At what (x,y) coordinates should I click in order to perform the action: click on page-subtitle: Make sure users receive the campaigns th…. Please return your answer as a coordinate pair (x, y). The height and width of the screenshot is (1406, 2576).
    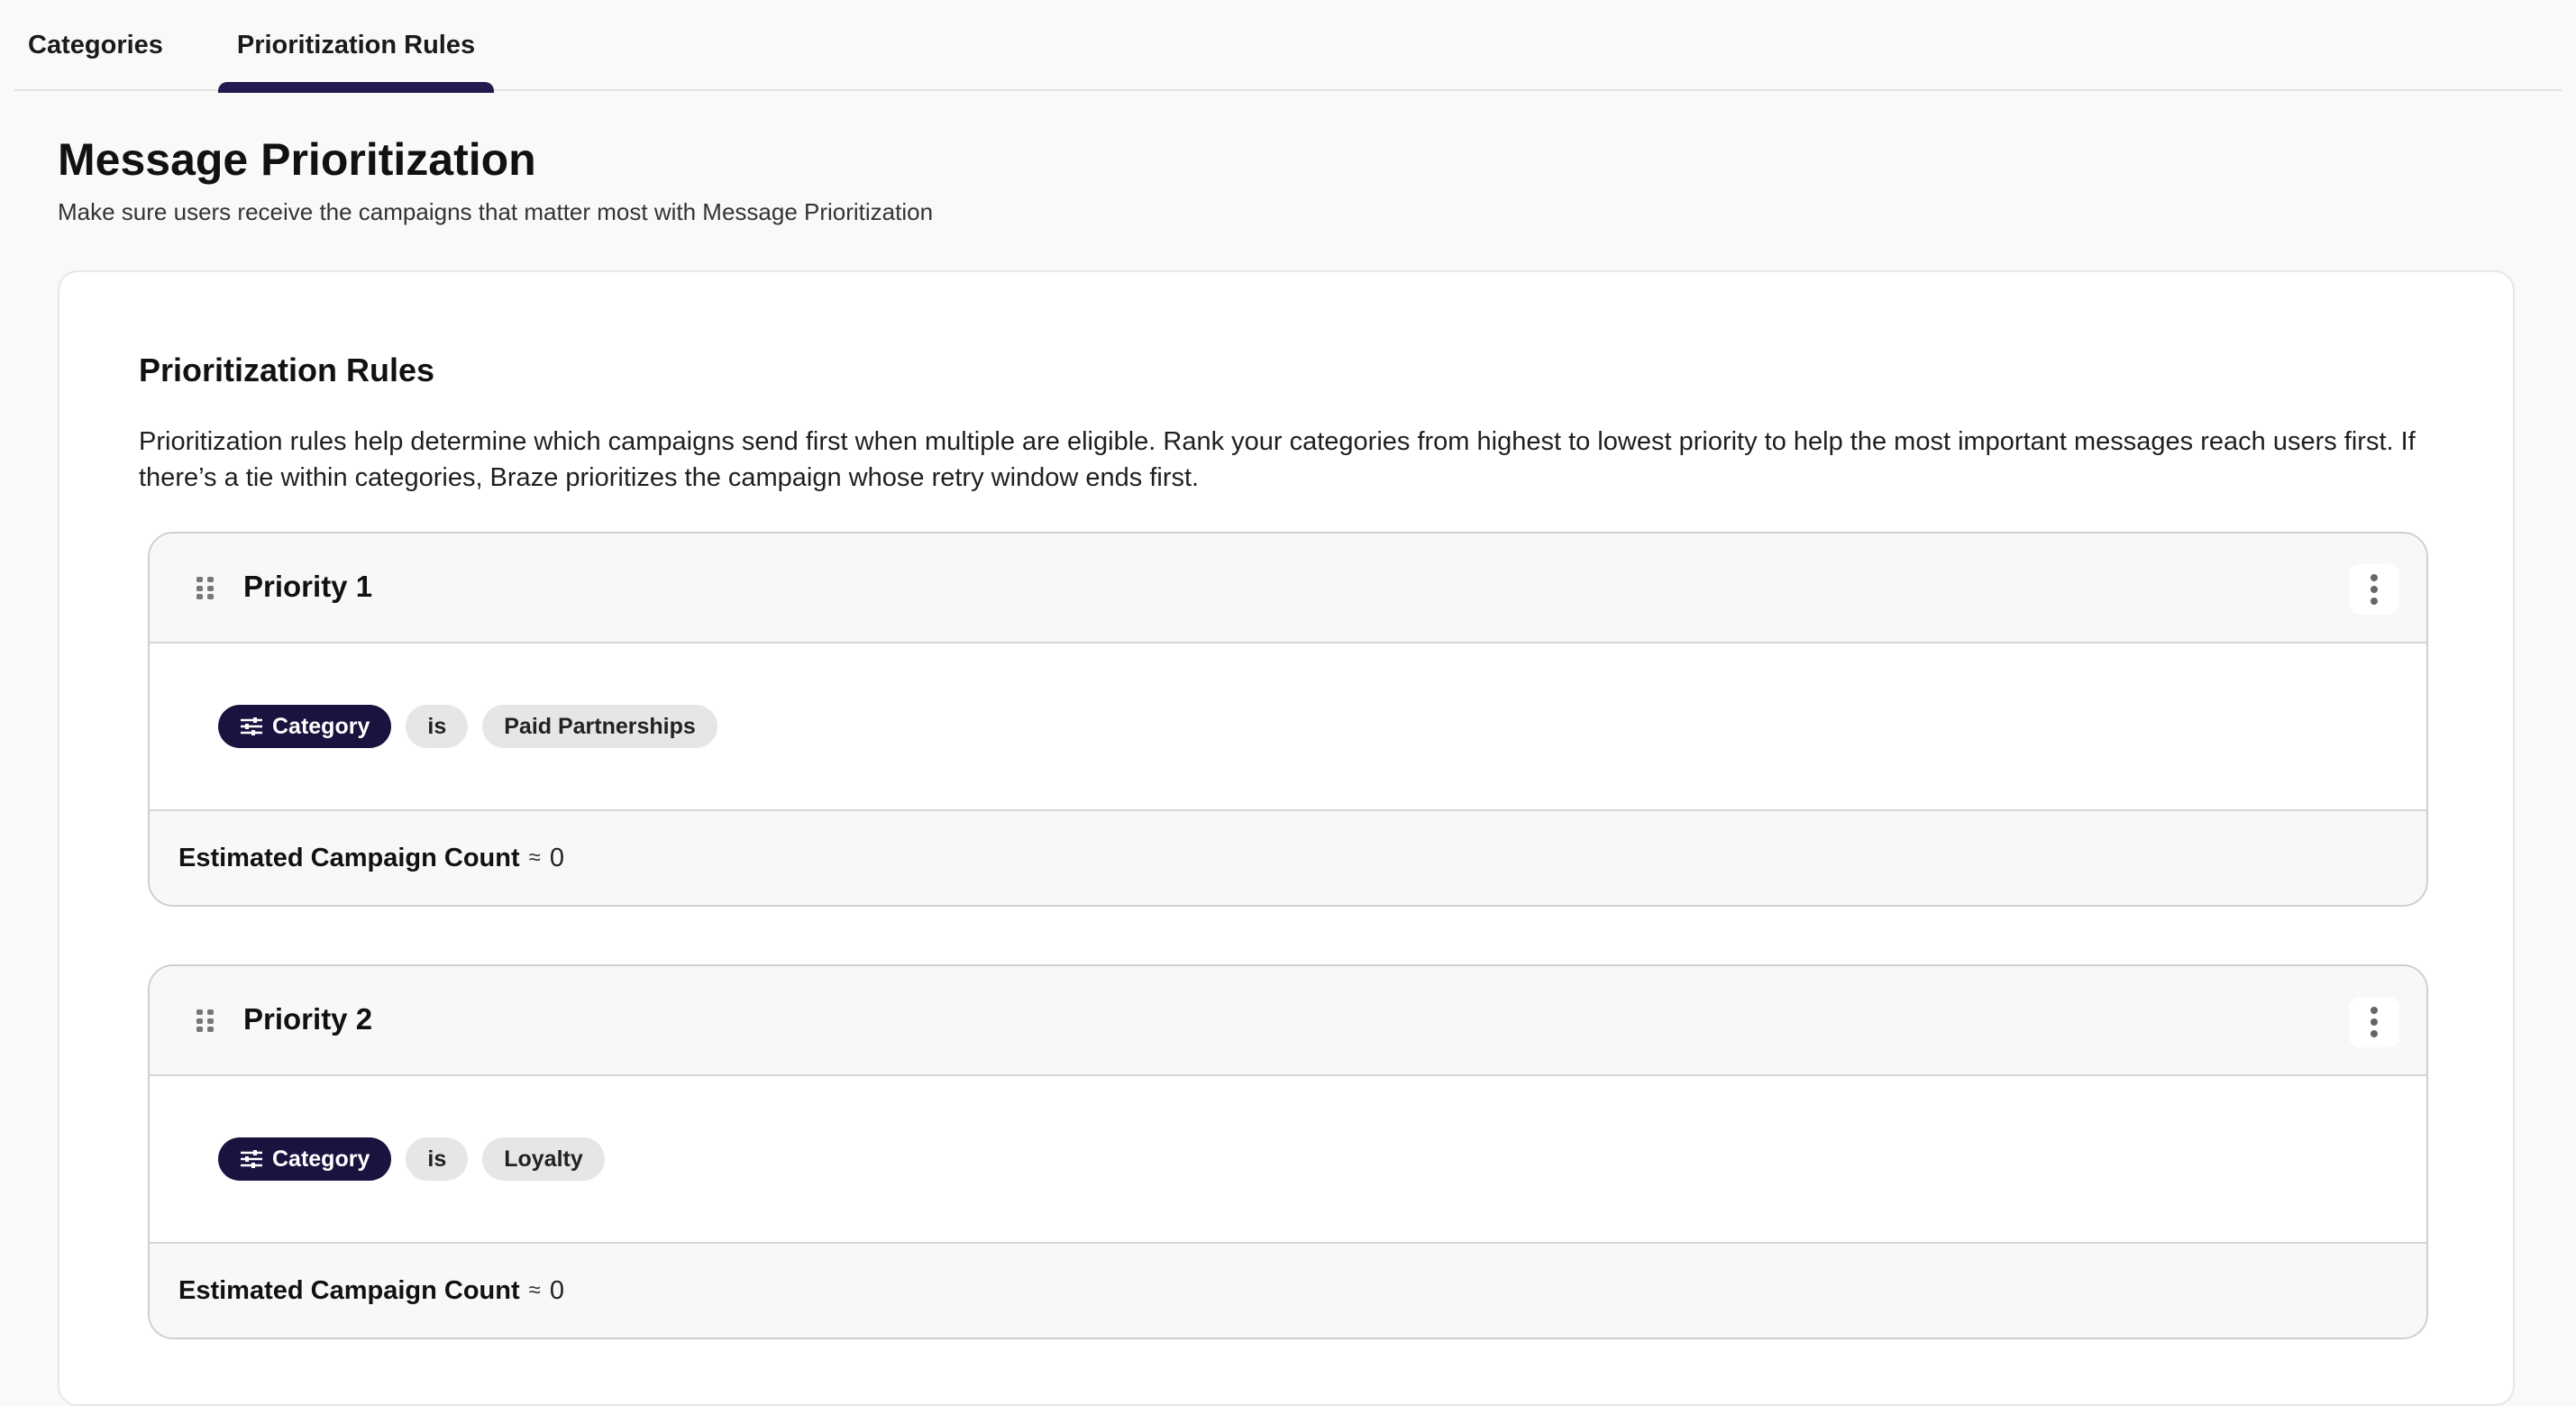
    Looking at the image, I should click on (496, 211).